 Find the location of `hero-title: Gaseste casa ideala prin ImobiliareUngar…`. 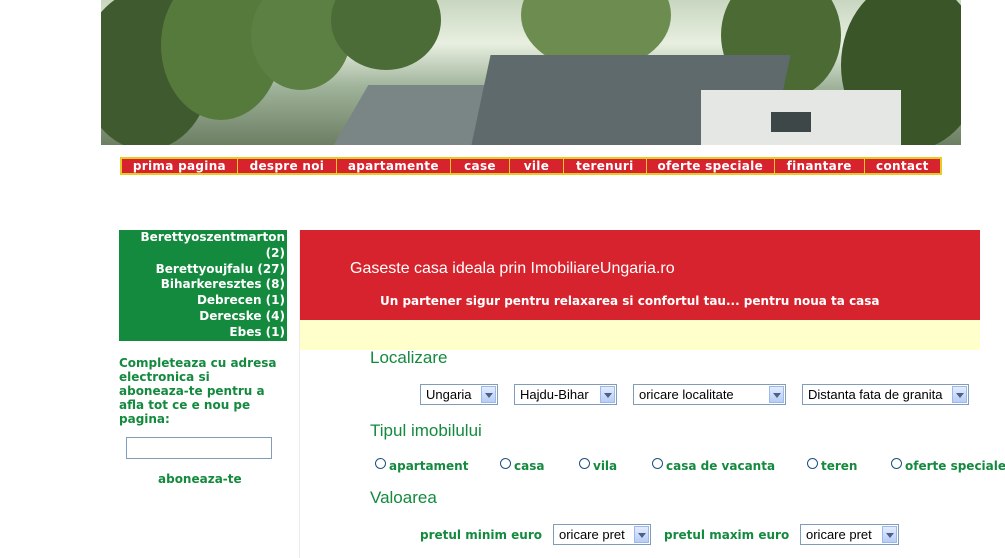

hero-title: Gaseste casa ideala prin ImobiliareUngar… is located at coordinates (512, 268).